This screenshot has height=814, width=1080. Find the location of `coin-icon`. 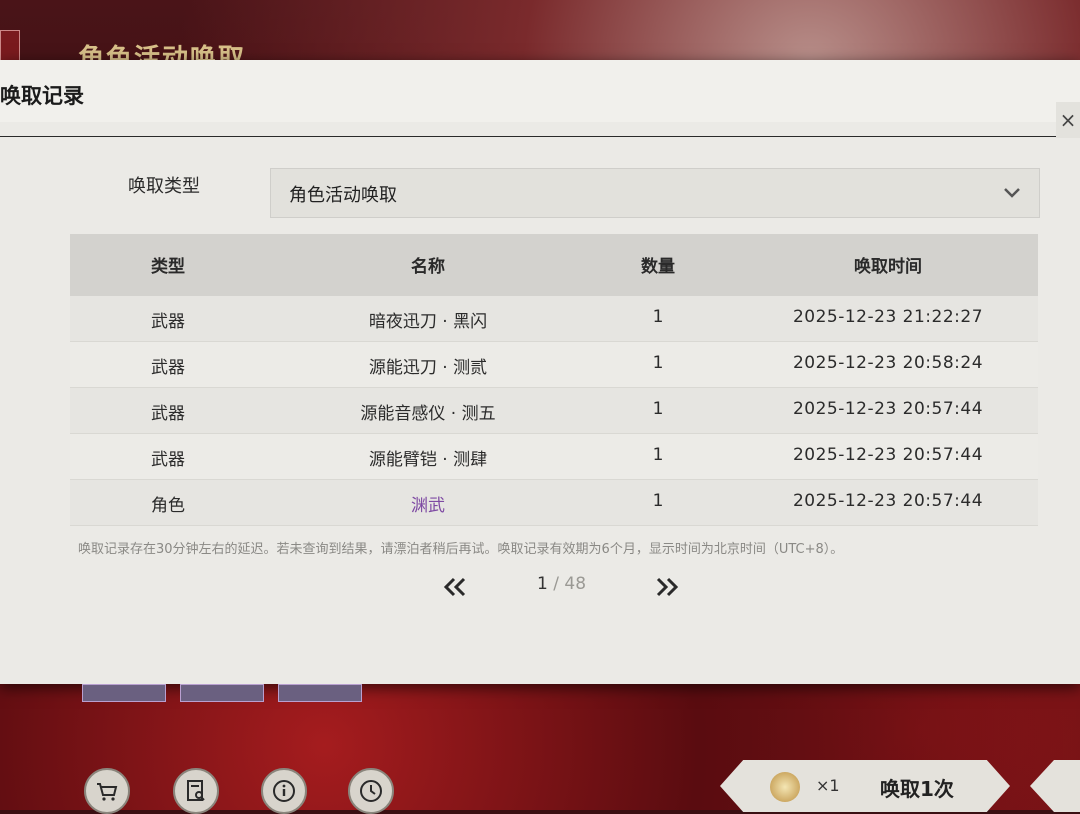

coin-icon is located at coordinates (785, 787).